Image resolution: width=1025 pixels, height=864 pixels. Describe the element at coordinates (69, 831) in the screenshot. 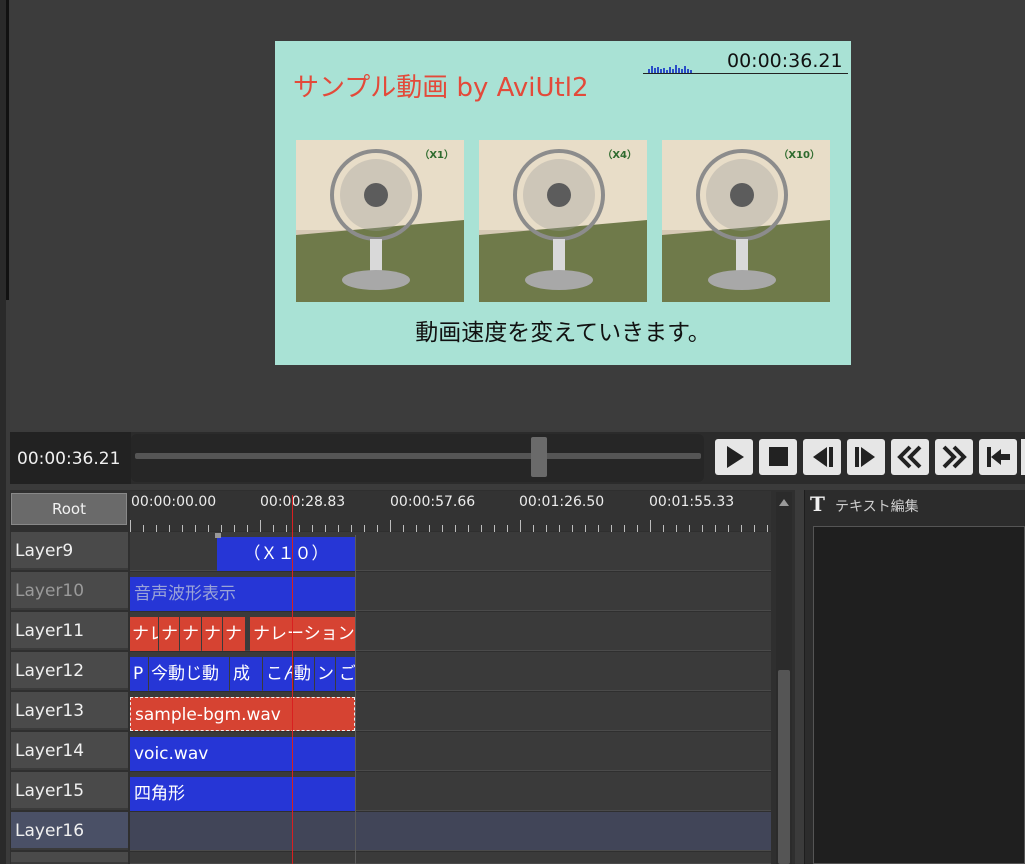

I see `layer-header-selected: Layer16` at that location.